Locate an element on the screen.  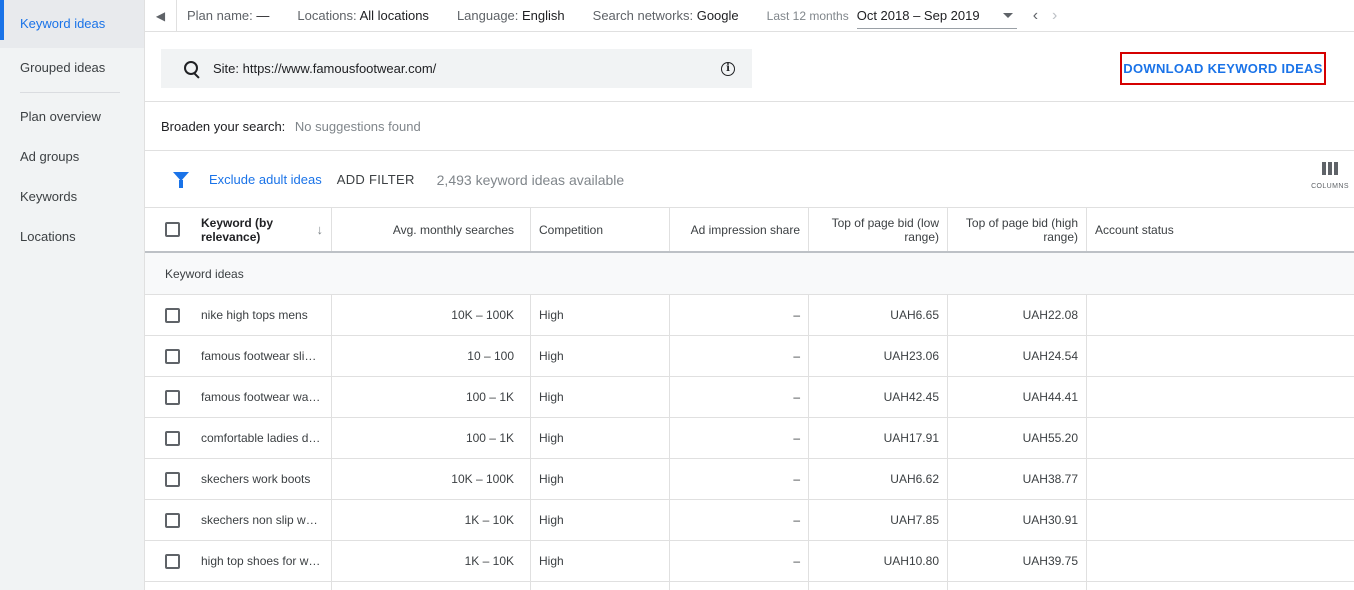
sidebar-item-keywords: Keywords is located at coordinates (72, 197).